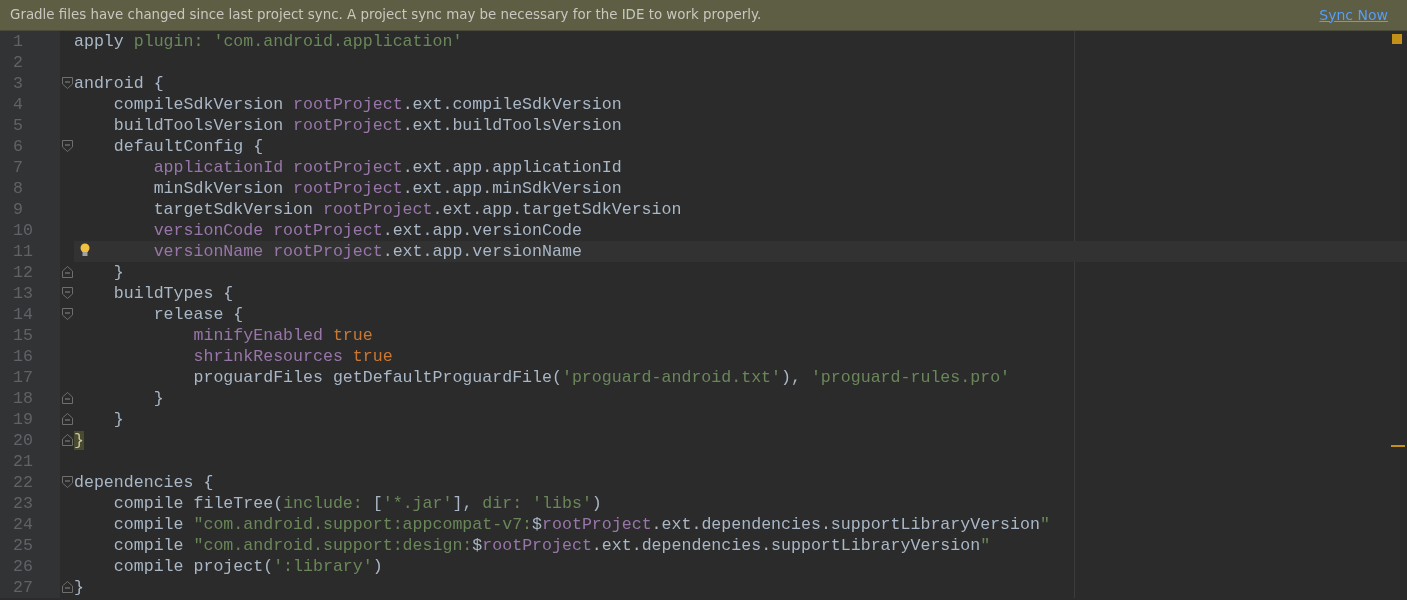 Image resolution: width=1407 pixels, height=600 pixels. I want to click on code-line: applicationId rootProject.ext.app.applicationId, so click(387, 167).